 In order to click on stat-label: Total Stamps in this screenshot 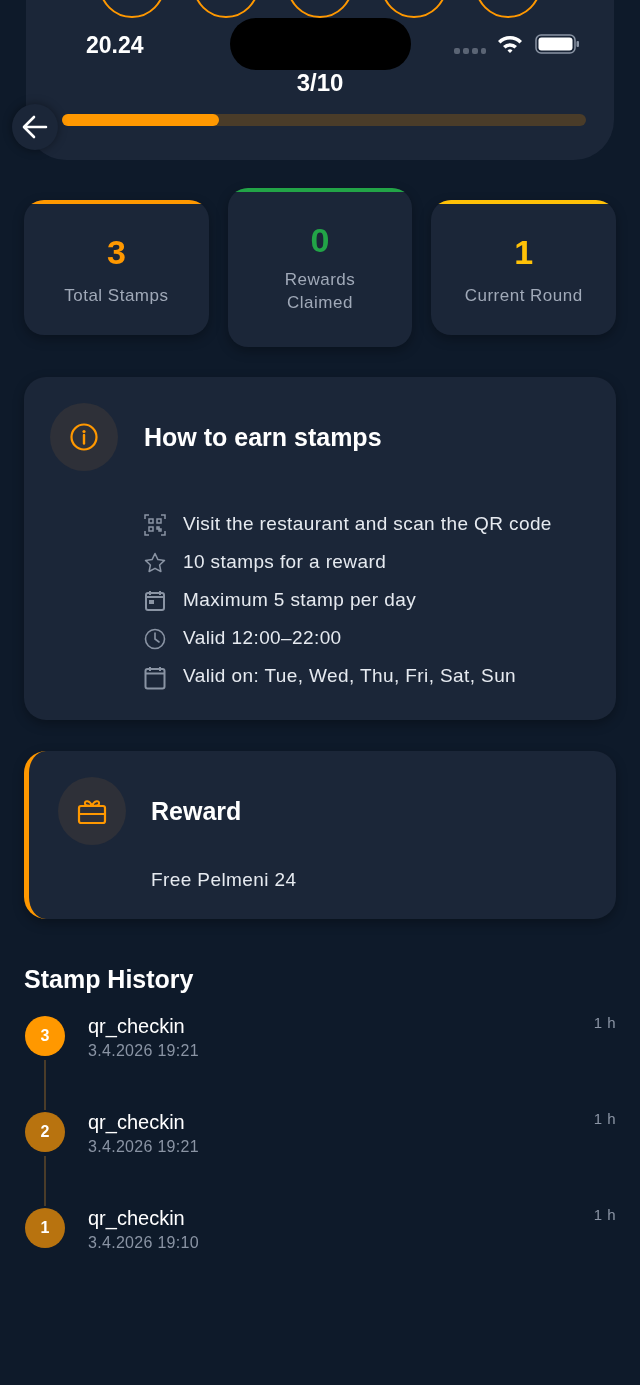, I will do `click(116, 296)`.